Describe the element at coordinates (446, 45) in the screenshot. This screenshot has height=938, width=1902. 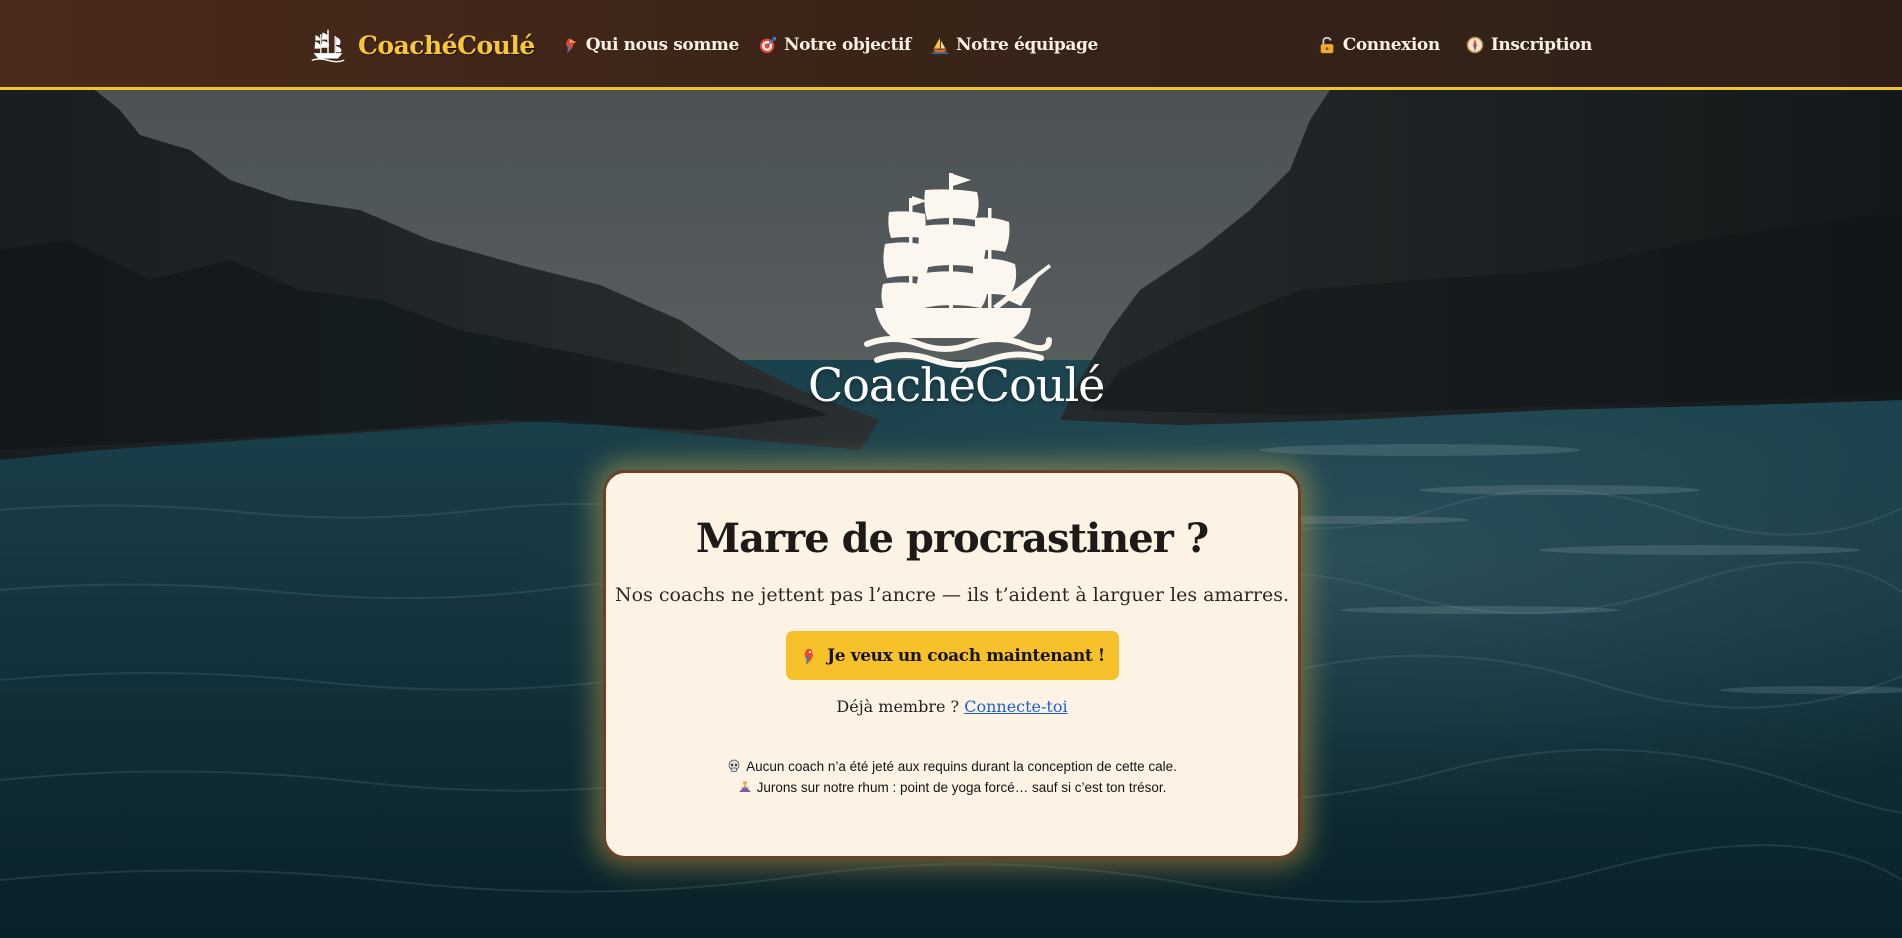
I see `brand-name: CoachéCoulé` at that location.